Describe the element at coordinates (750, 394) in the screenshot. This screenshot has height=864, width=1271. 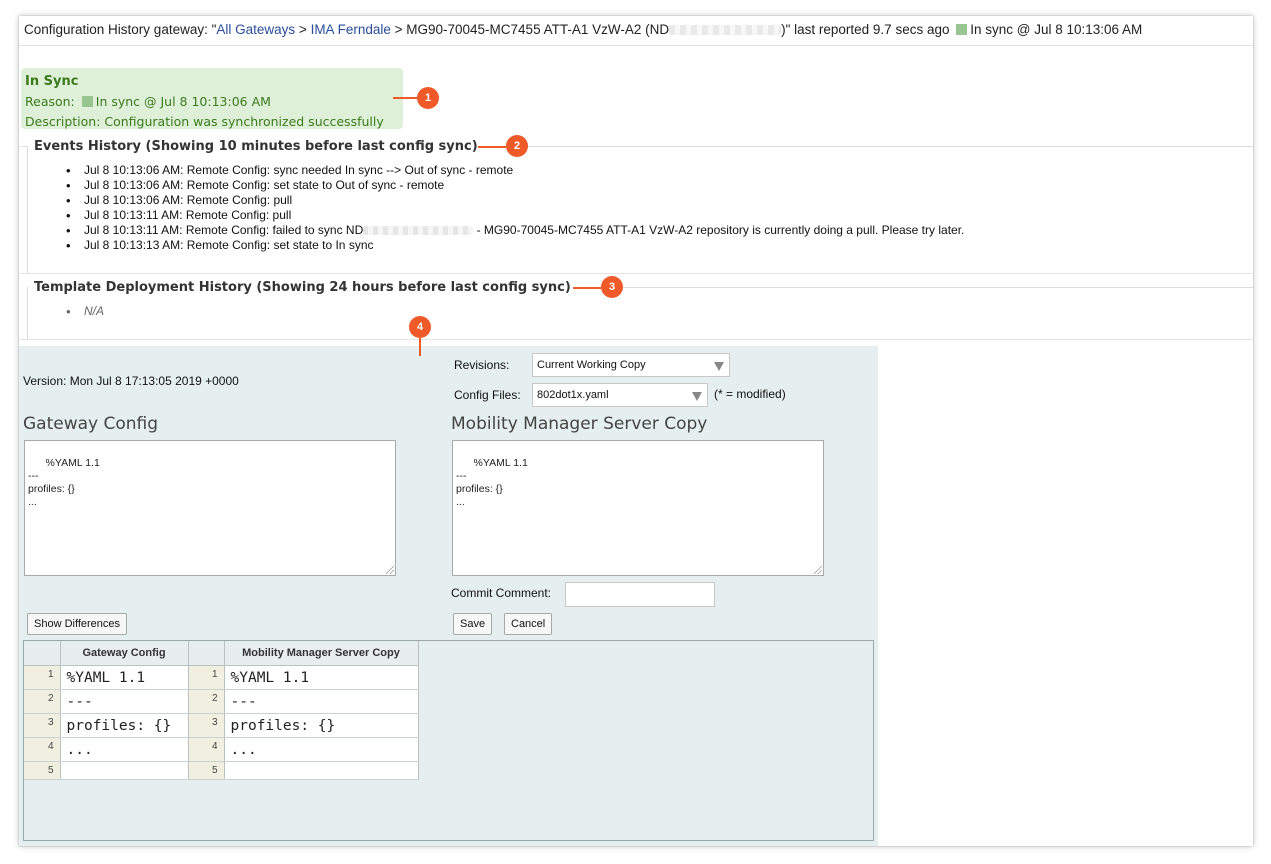
I see `modified-note: (* = modified)` at that location.